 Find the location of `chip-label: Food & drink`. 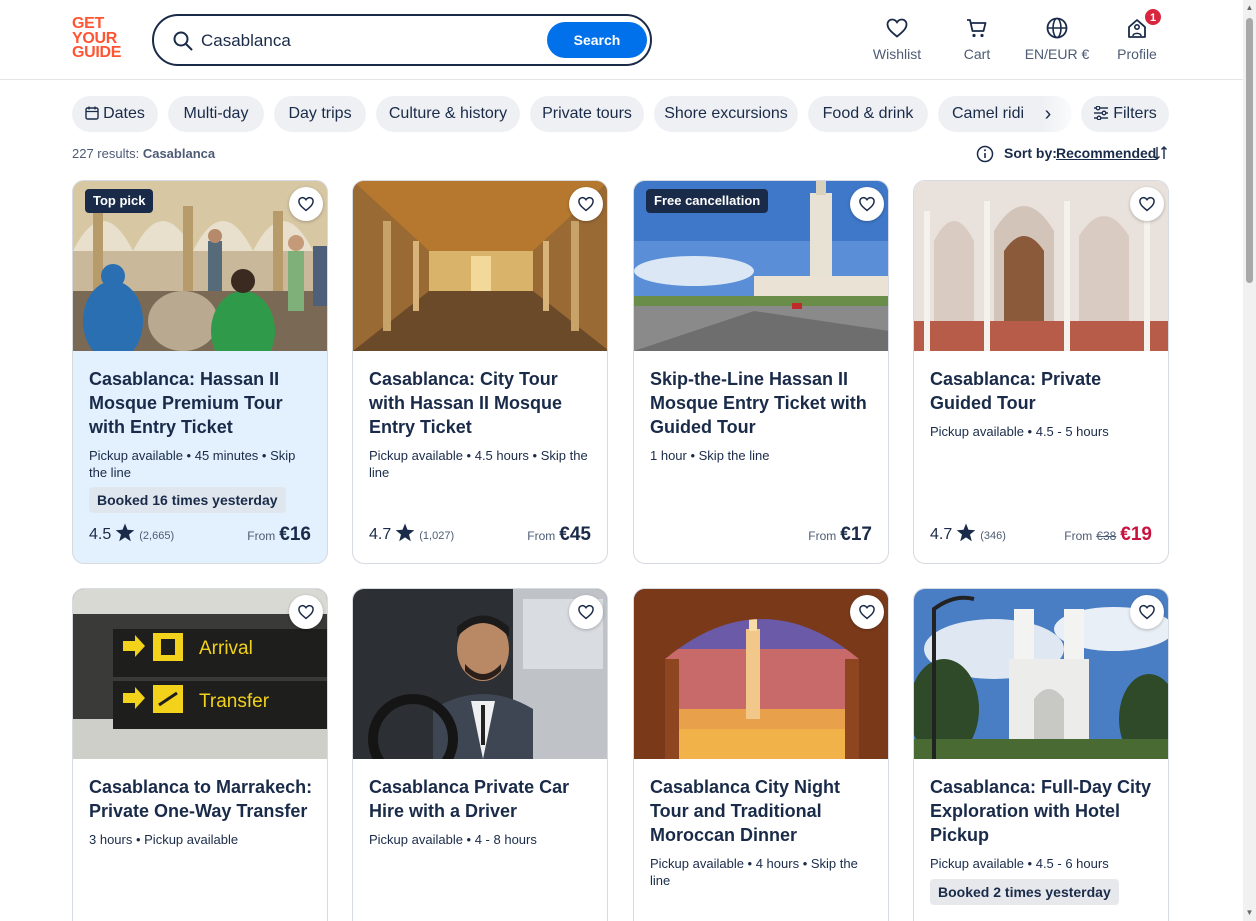

chip-label: Food & drink is located at coordinates (868, 113).